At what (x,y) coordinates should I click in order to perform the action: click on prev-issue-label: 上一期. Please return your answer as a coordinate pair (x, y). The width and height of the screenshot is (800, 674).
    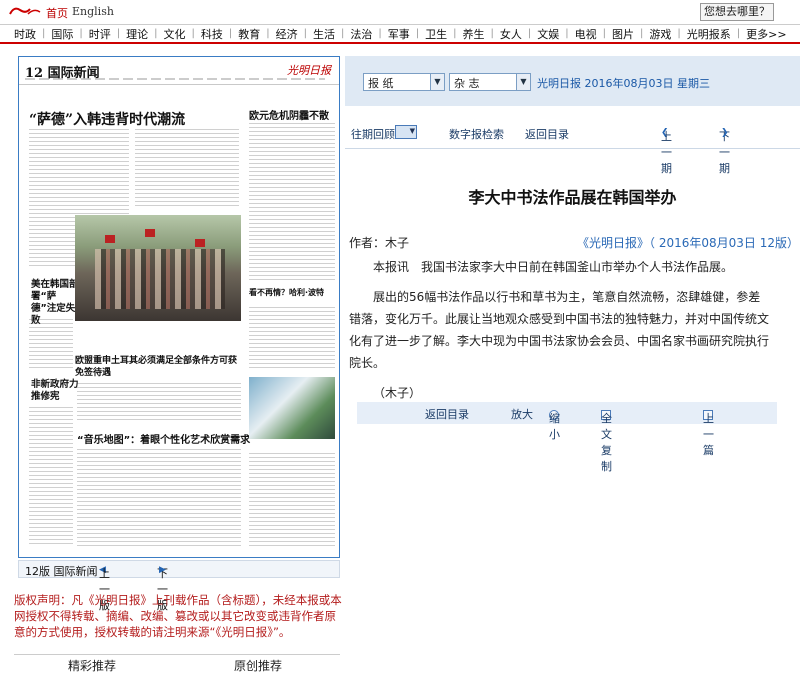
    Looking at the image, I should click on (666, 152).